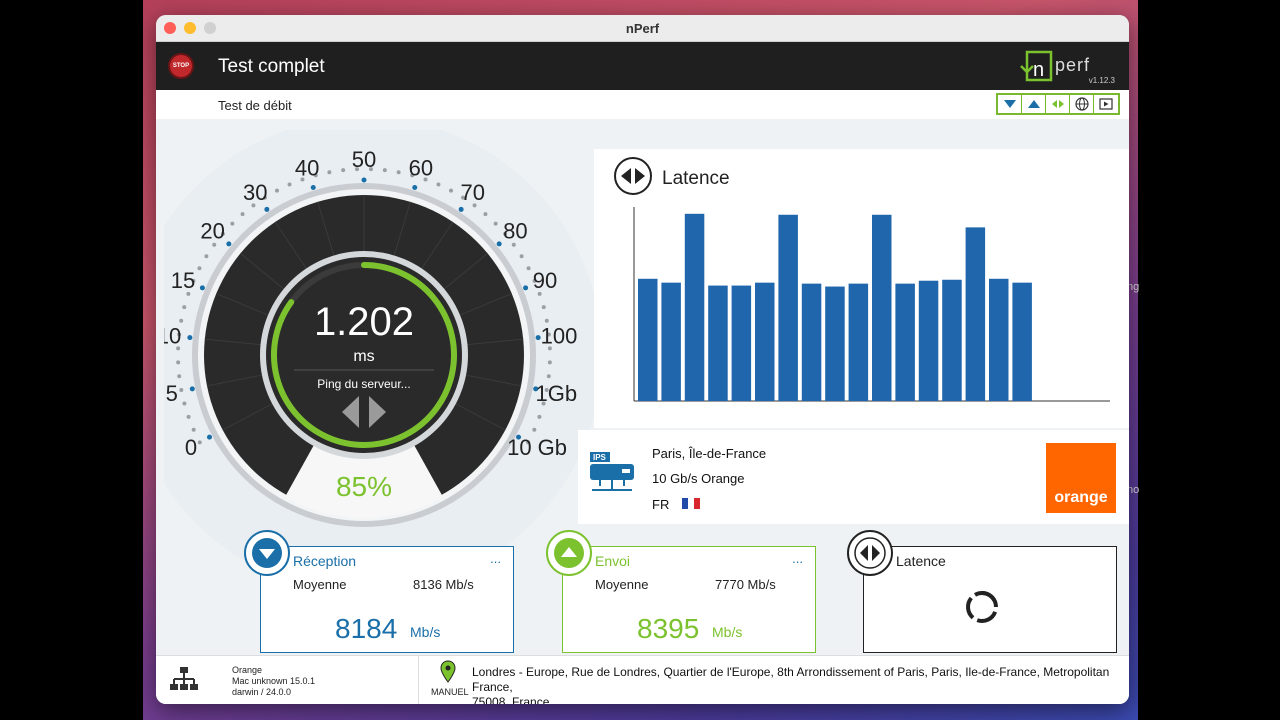  Describe the element at coordinates (537, 447) in the screenshot. I see `gauge-scale-label: 10 Gb` at that location.